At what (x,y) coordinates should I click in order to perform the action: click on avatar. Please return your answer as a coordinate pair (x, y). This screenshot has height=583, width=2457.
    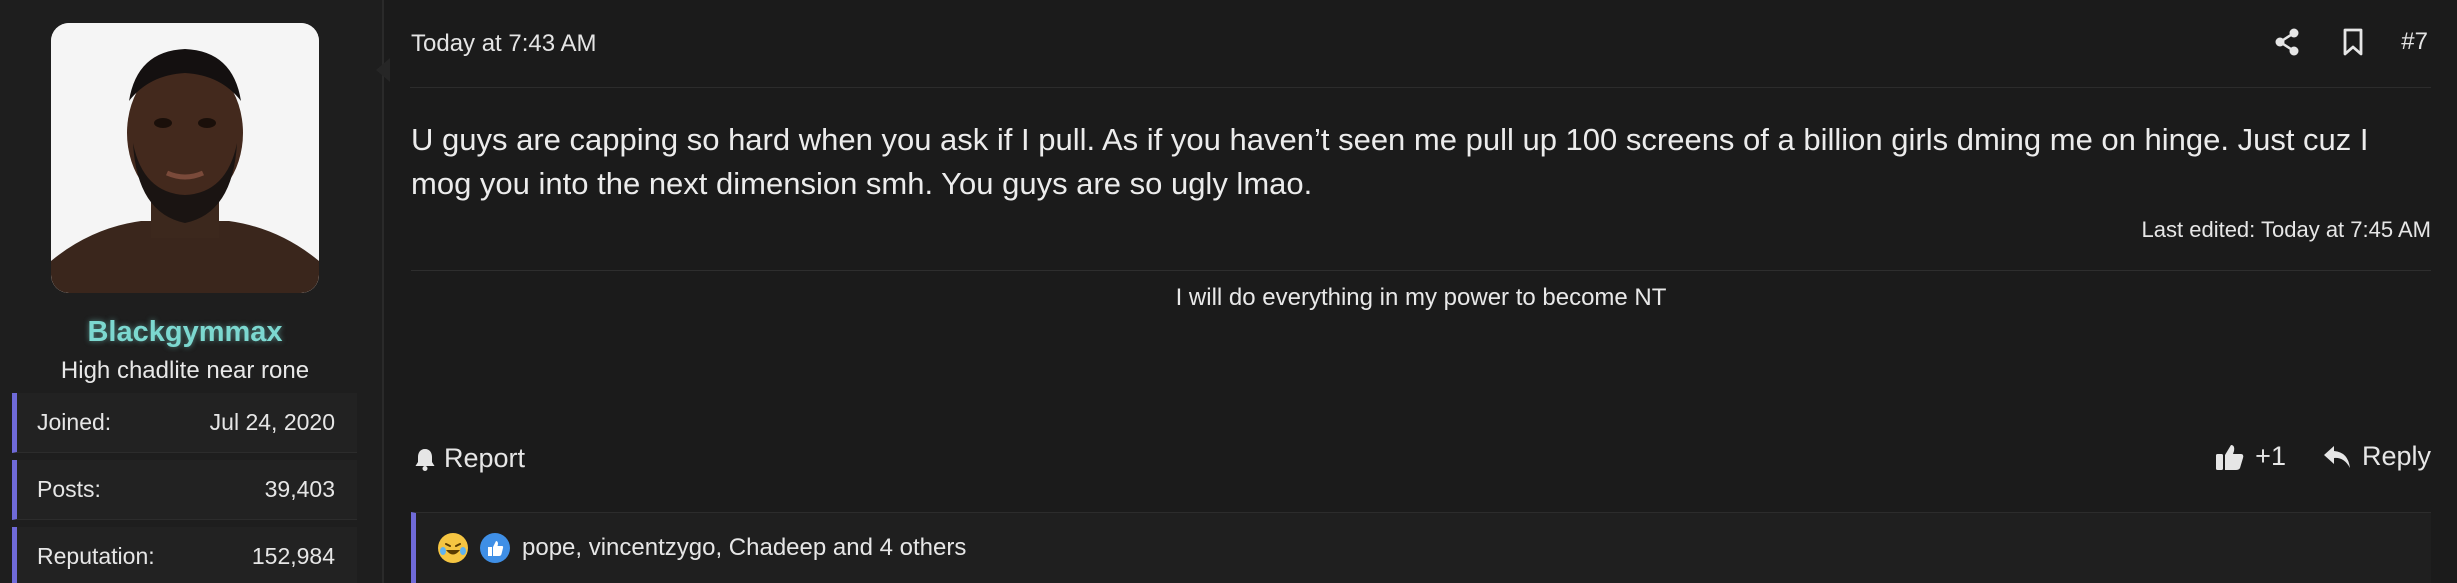
    Looking at the image, I should click on (185, 158).